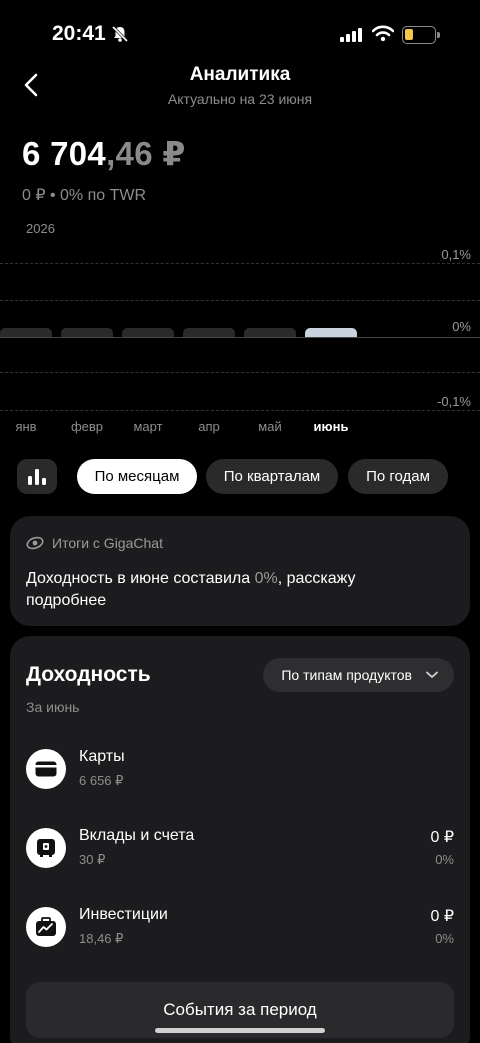 The height and width of the screenshot is (1043, 480). What do you see at coordinates (209, 426) in the screenshot?
I see `x-tick-label: апр` at bounding box center [209, 426].